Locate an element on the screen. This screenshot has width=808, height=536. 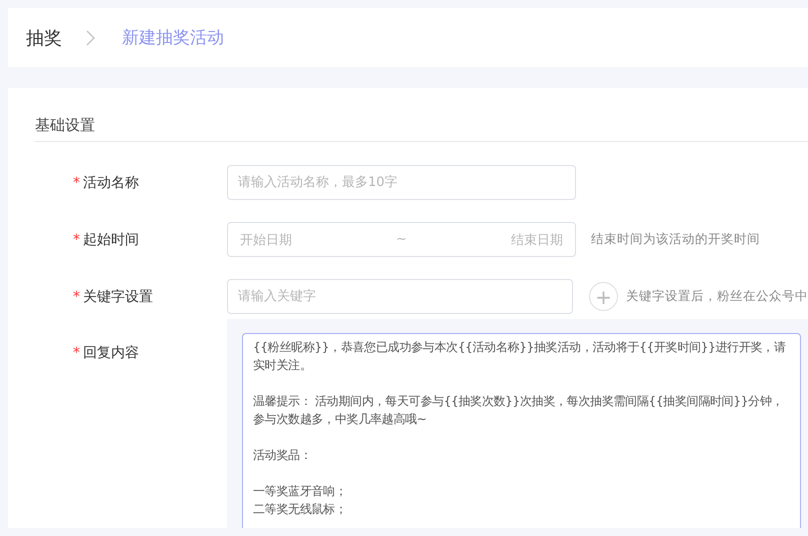
input-field: 请输入关键字 is located at coordinates (400, 296).